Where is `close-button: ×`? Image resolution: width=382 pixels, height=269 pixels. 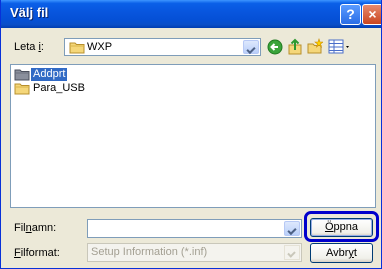
close-button: × is located at coordinates (371, 14).